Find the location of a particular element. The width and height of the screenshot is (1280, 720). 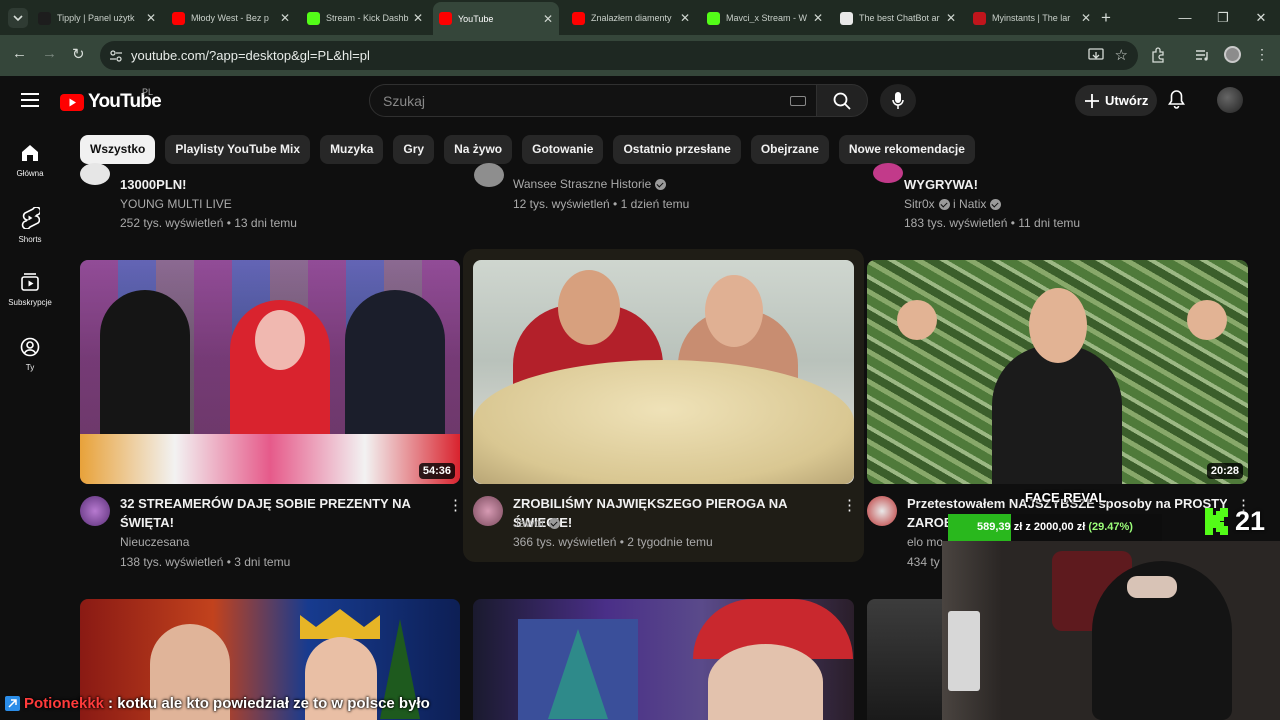

guide-item-you: Ty is located at coordinates (30, 354).